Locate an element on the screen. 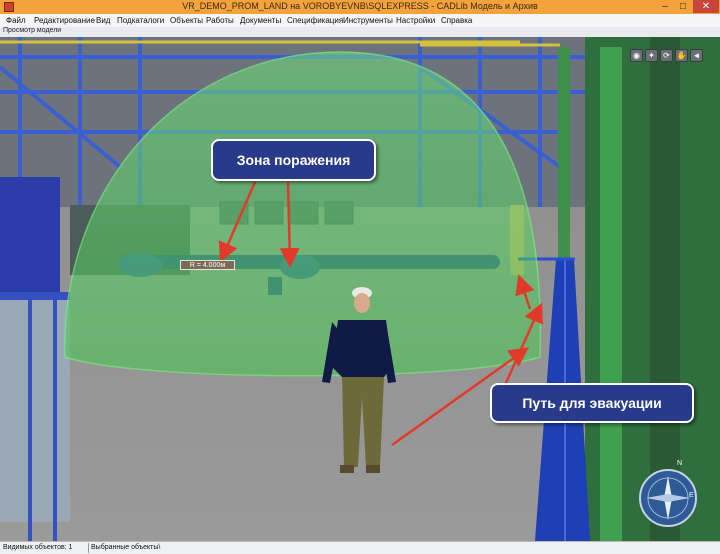  menu-subcatalogs: Подкаталоги is located at coordinates (140, 20).